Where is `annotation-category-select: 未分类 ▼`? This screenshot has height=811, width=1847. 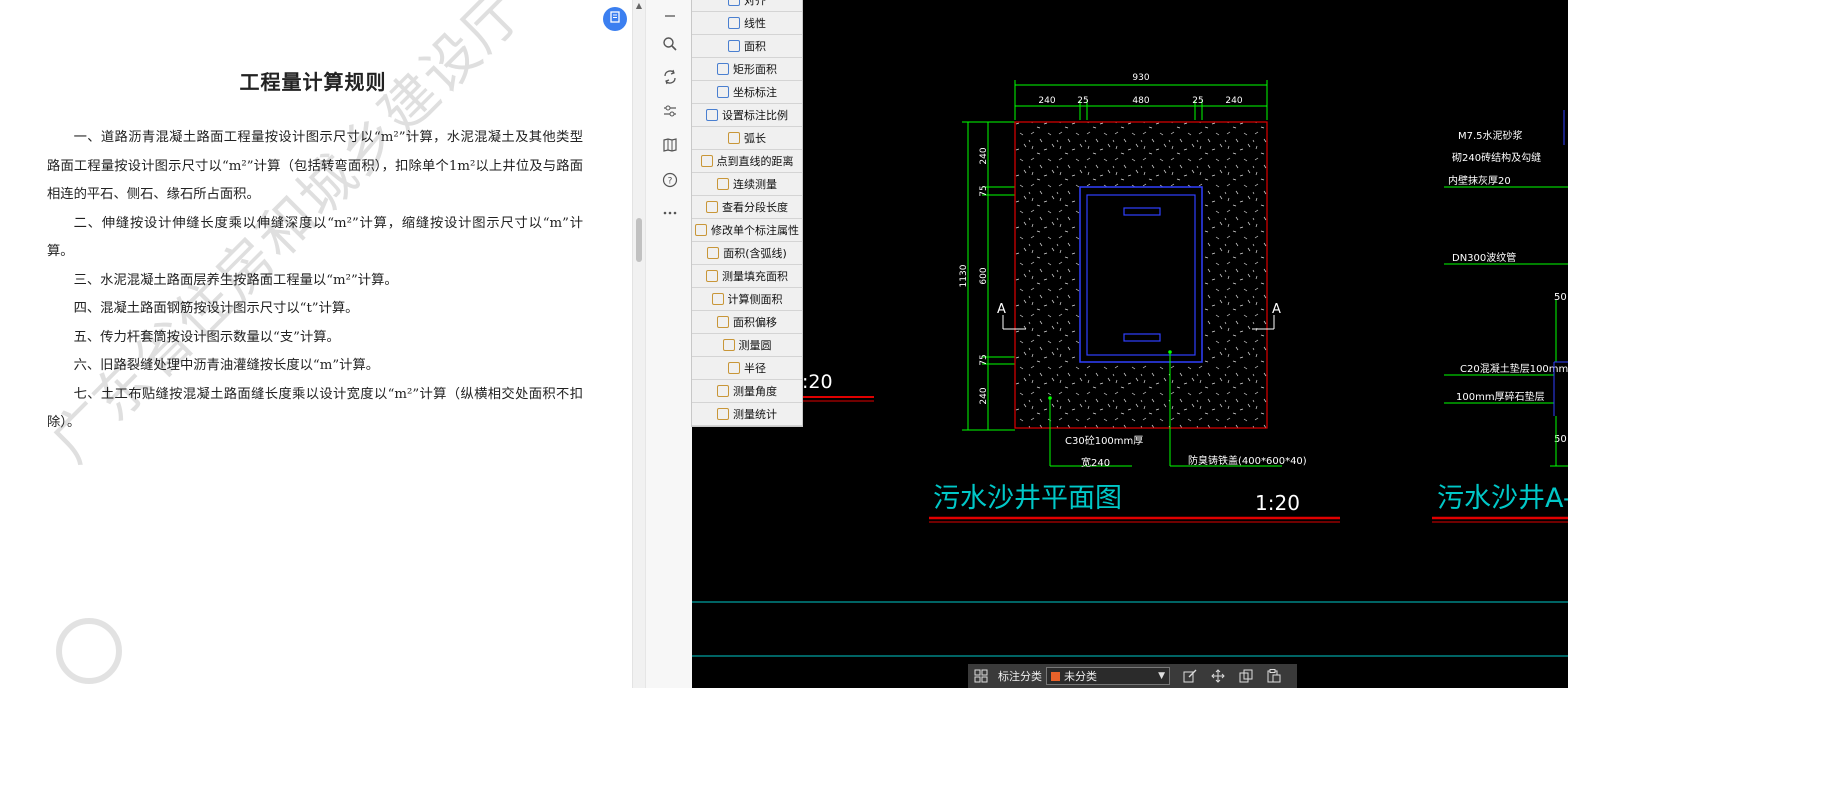 annotation-category-select: 未分类 ▼ is located at coordinates (1108, 676).